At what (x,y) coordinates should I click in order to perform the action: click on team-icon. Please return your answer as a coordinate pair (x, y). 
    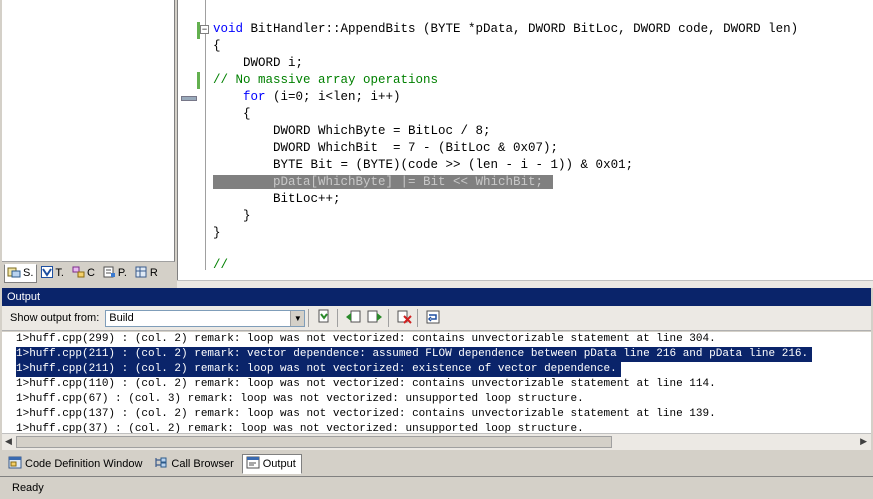
    Looking at the image, I should click on (48, 273).